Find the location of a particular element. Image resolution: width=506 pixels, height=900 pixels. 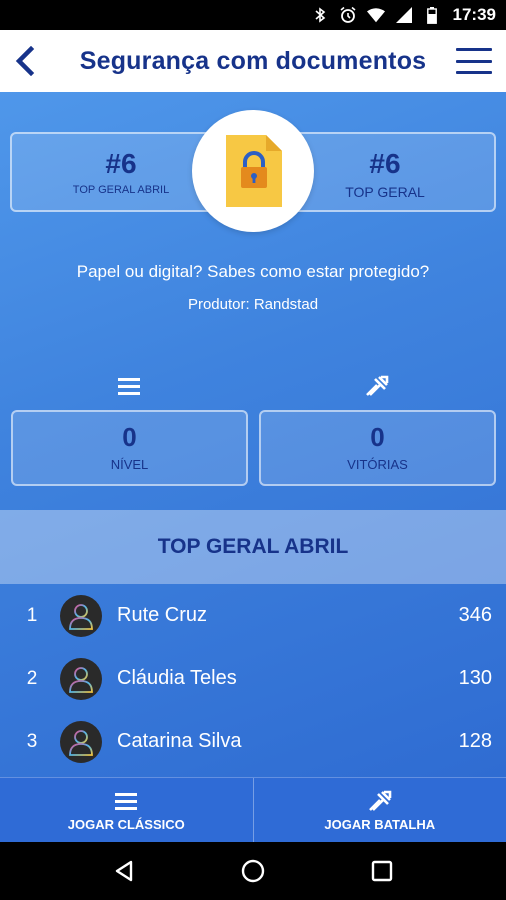

hamburger-menu-icon is located at coordinates (474, 49).